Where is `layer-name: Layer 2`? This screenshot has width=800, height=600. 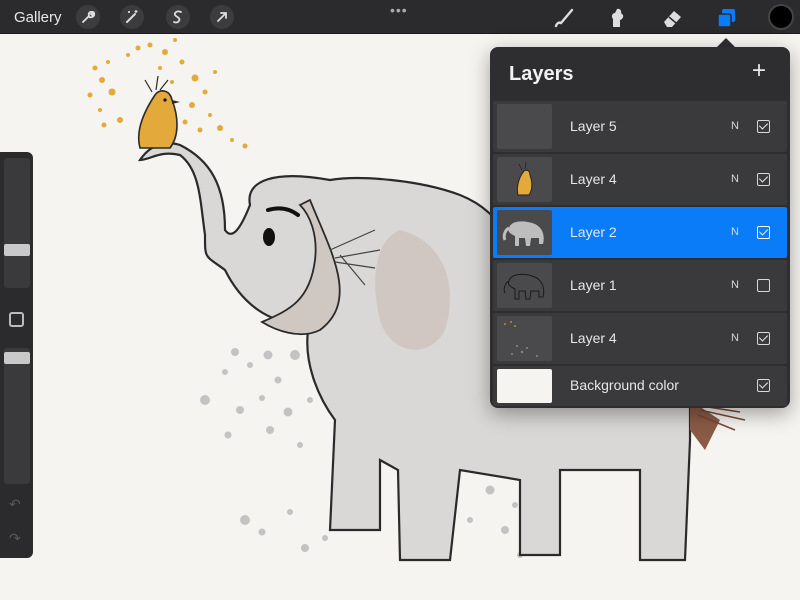 layer-name: Layer 2 is located at coordinates (593, 232).